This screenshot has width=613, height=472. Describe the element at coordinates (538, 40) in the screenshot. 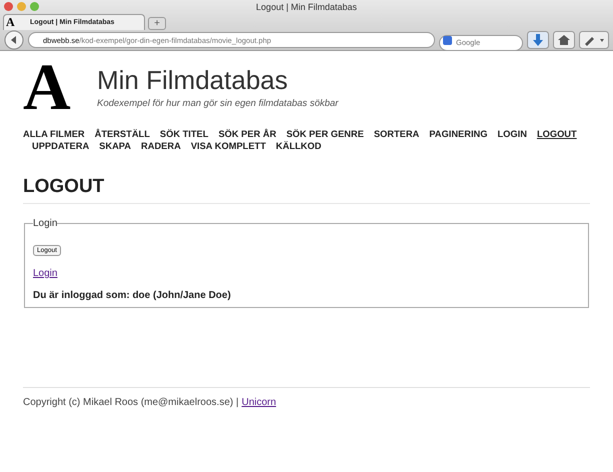

I see `download-icon` at that location.